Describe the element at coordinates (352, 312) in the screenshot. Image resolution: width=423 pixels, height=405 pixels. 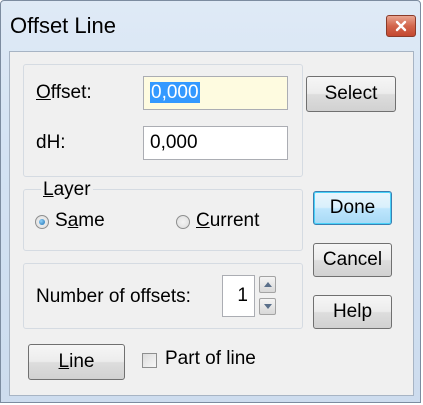
I see `help-button: Help` at that location.